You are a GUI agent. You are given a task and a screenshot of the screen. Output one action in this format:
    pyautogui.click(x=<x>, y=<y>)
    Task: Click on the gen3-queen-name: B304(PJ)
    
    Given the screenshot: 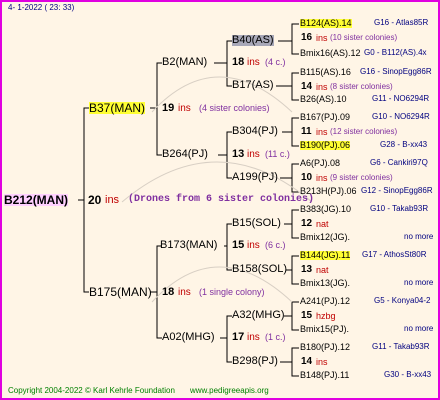 What is the action you would take?
    pyautogui.click(x=255, y=131)
    